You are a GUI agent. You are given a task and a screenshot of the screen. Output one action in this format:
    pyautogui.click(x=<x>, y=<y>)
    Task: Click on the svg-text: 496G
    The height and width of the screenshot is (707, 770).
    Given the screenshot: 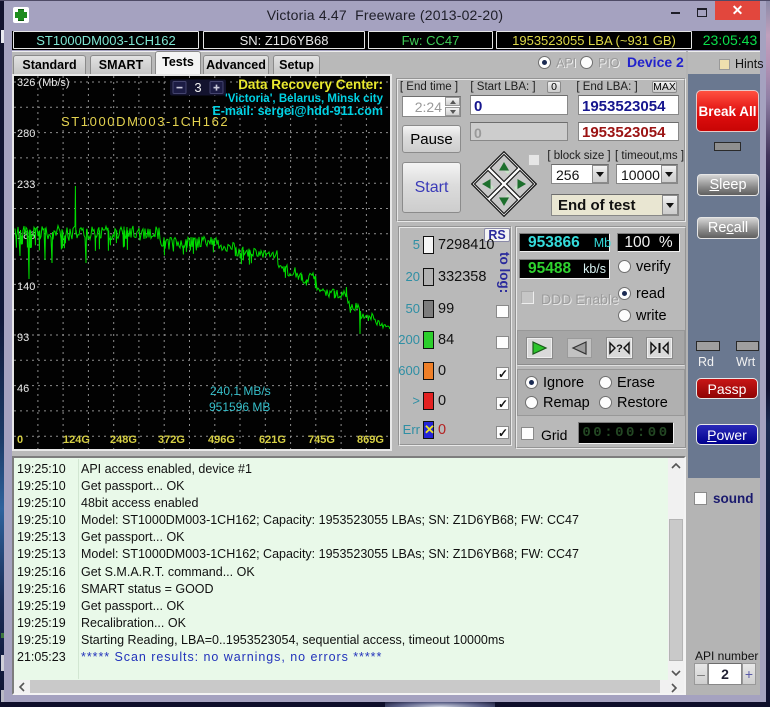 What is the action you would take?
    pyautogui.click(x=221, y=440)
    